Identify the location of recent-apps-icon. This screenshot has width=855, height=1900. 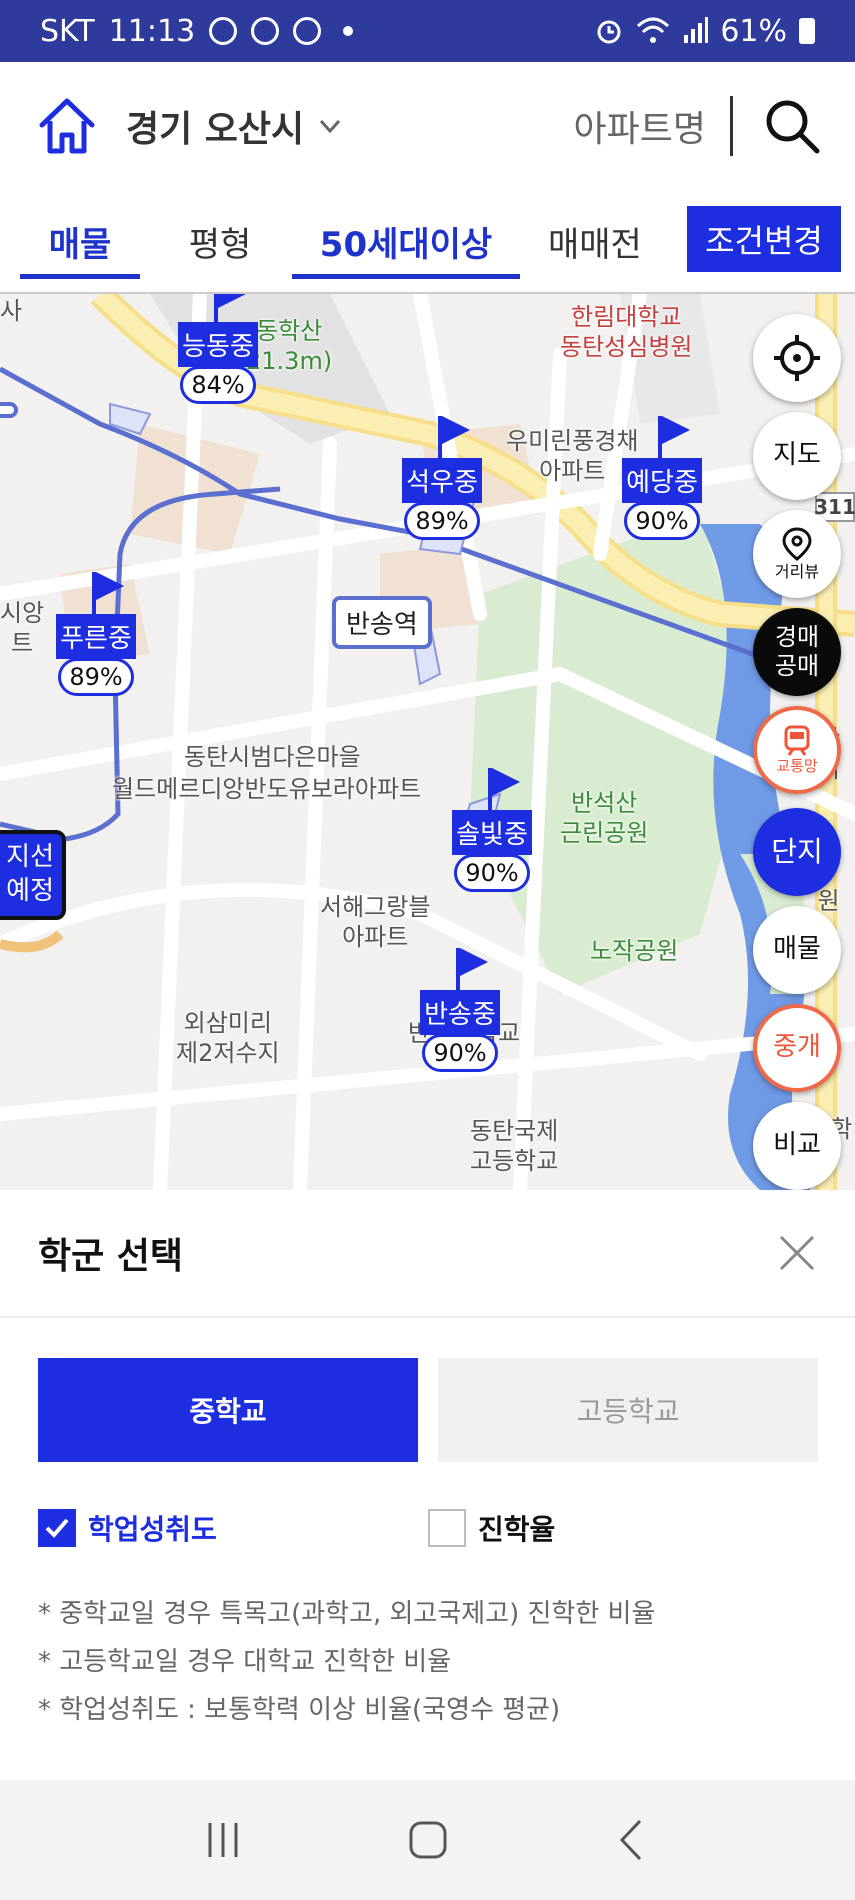
(223, 1840).